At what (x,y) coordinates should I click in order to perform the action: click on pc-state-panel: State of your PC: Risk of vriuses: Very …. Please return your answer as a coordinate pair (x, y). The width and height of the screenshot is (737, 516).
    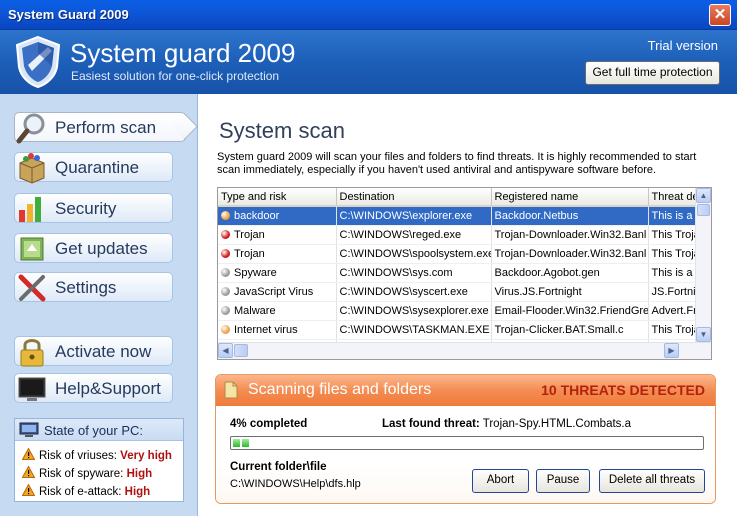
    Looking at the image, I should click on (99, 460).